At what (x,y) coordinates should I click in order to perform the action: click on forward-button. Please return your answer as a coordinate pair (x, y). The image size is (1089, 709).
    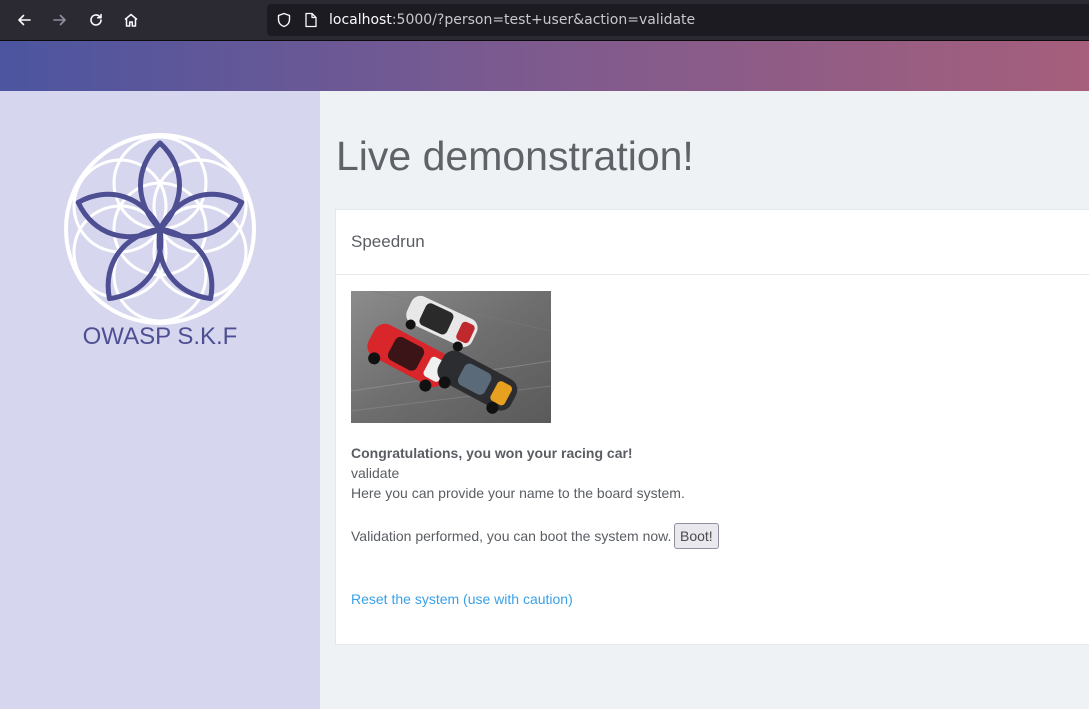
    Looking at the image, I should click on (60, 20).